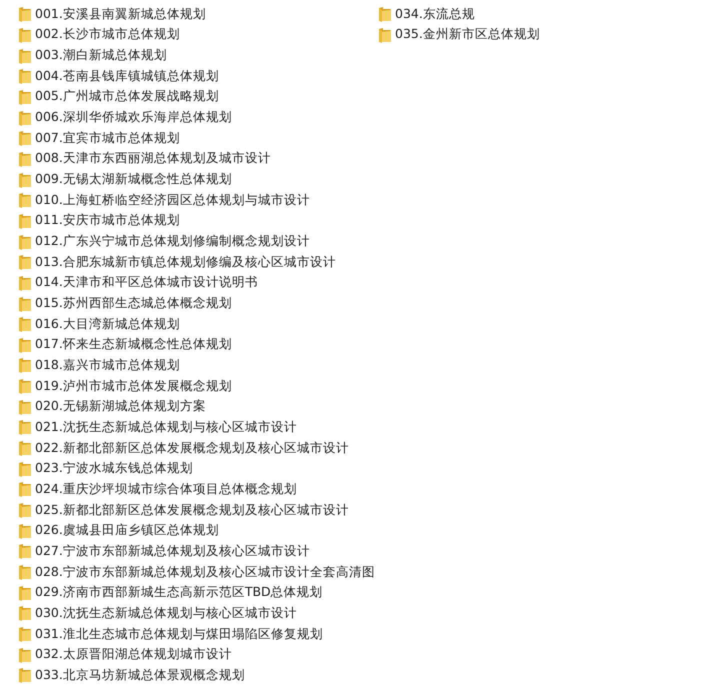  I want to click on folder-name: 023.宁波水城东钱总体规划, so click(114, 469).